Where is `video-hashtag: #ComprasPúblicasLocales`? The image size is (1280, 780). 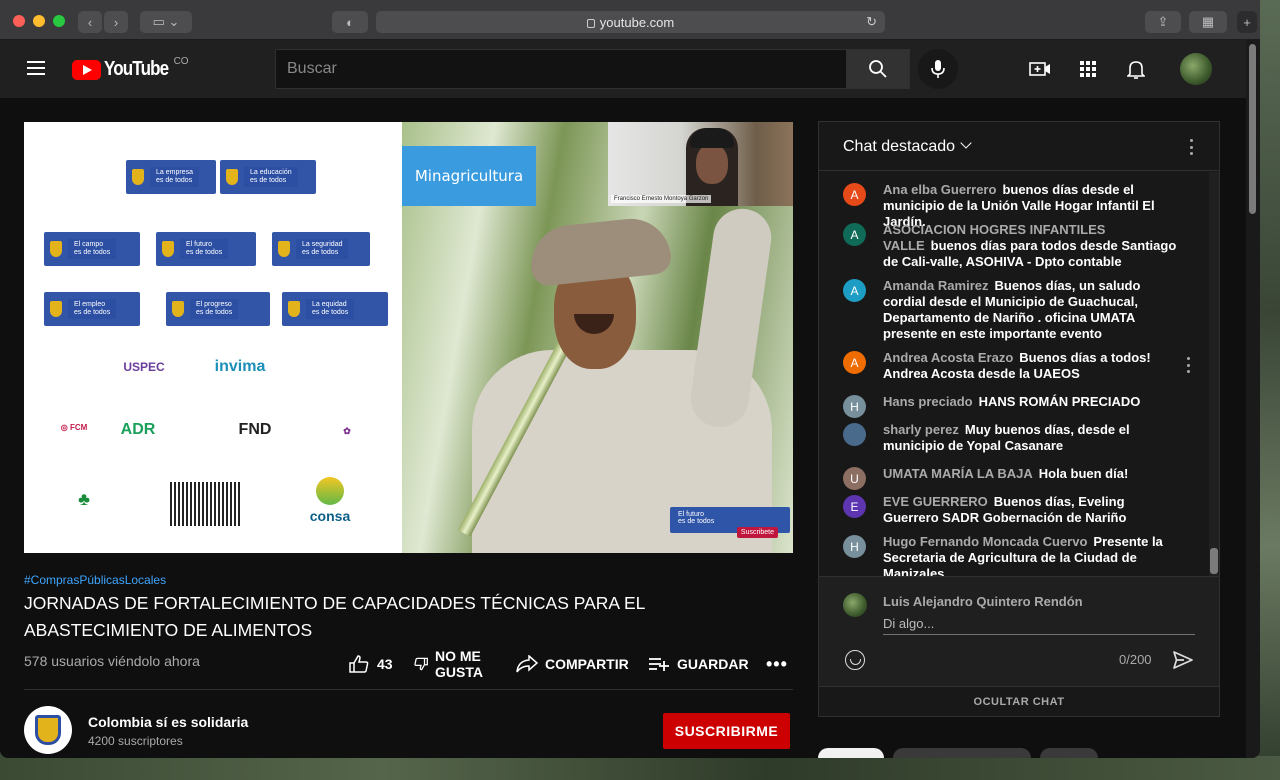
video-hashtag: #ComprasPúblicasLocales is located at coordinates (95, 580).